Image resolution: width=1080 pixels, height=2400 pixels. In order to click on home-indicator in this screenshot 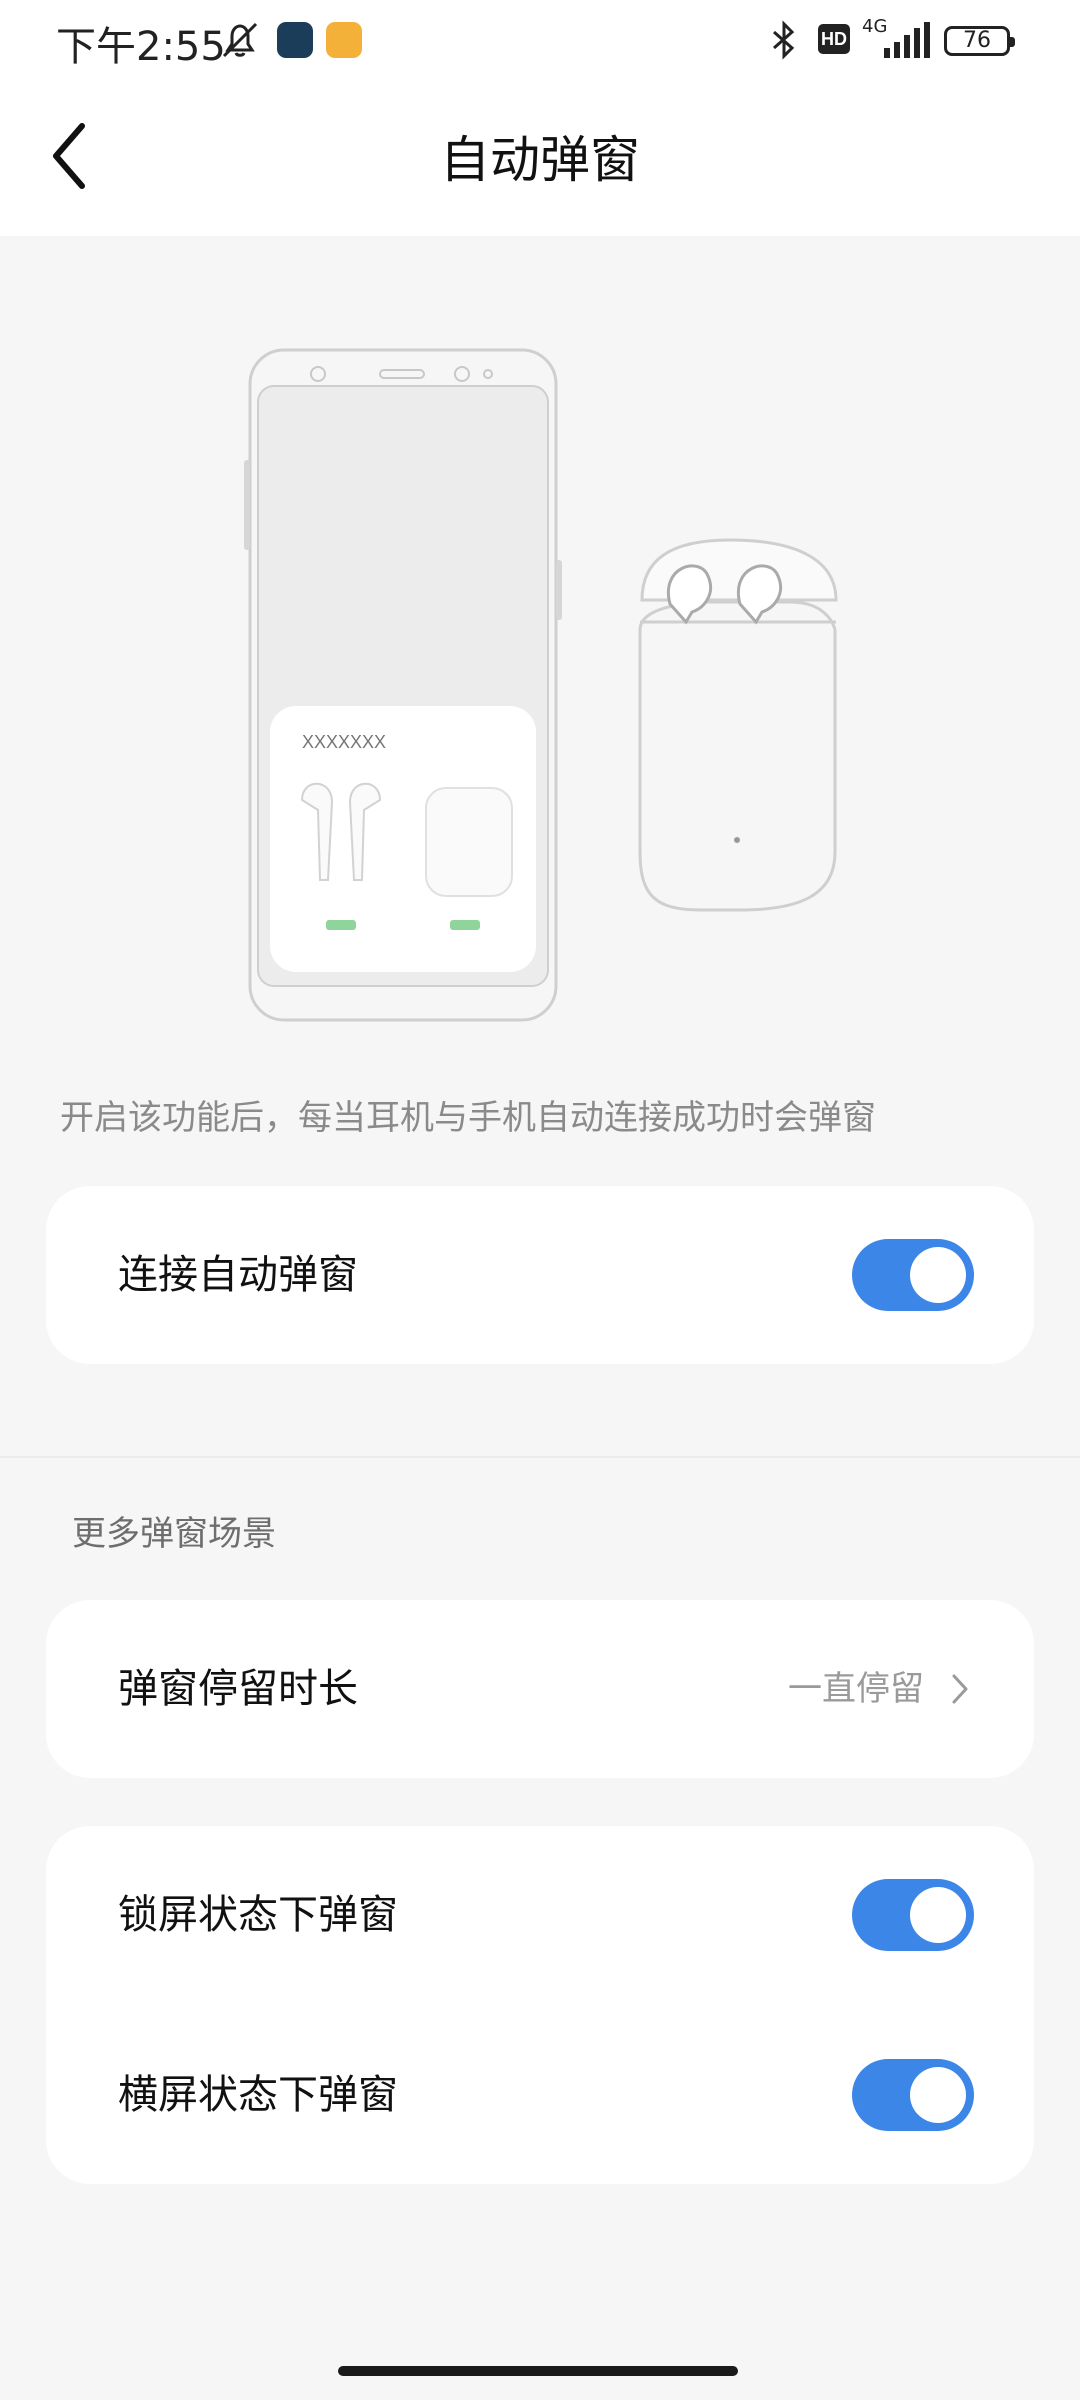, I will do `click(538, 2371)`.